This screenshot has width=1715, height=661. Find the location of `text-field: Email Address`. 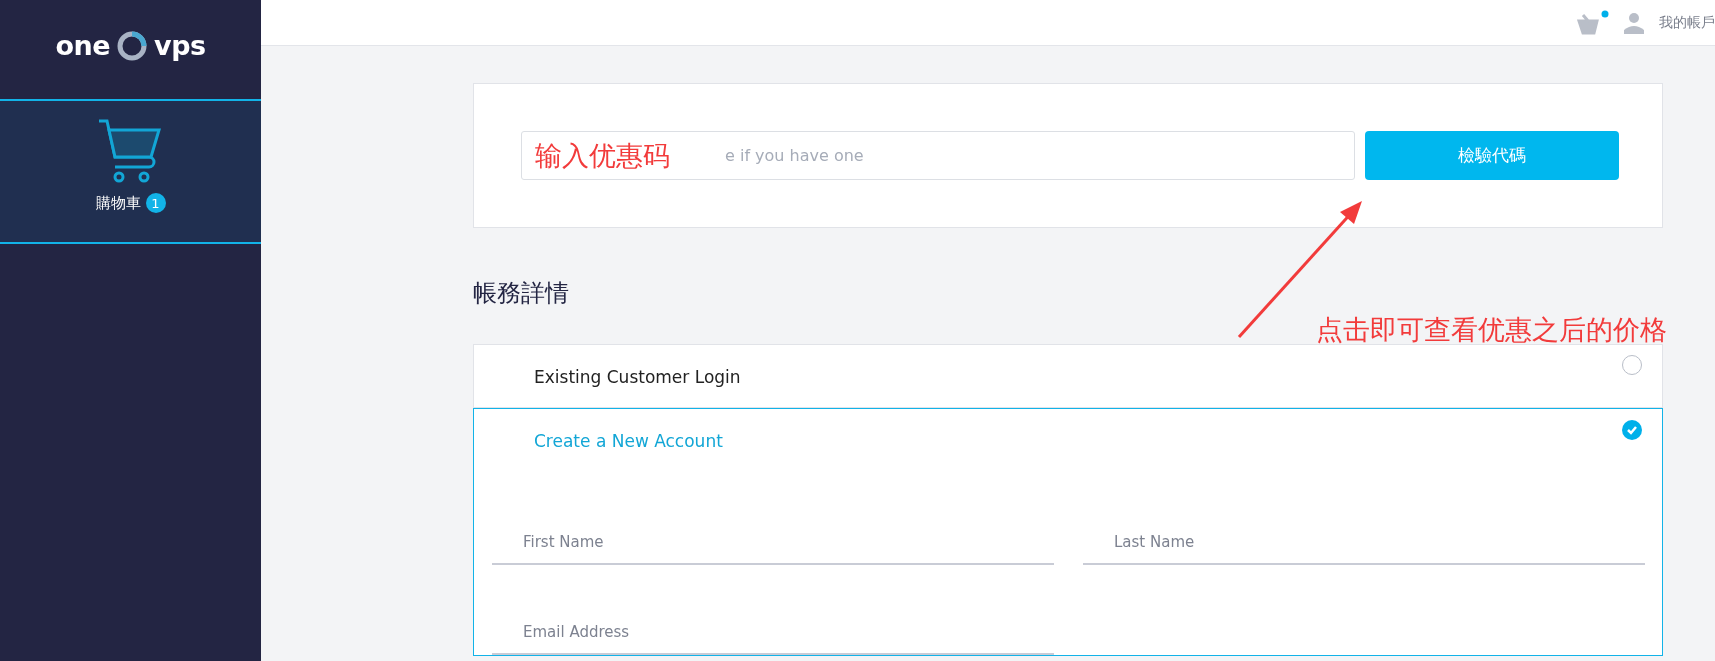

text-field: Email Address is located at coordinates (773, 633).